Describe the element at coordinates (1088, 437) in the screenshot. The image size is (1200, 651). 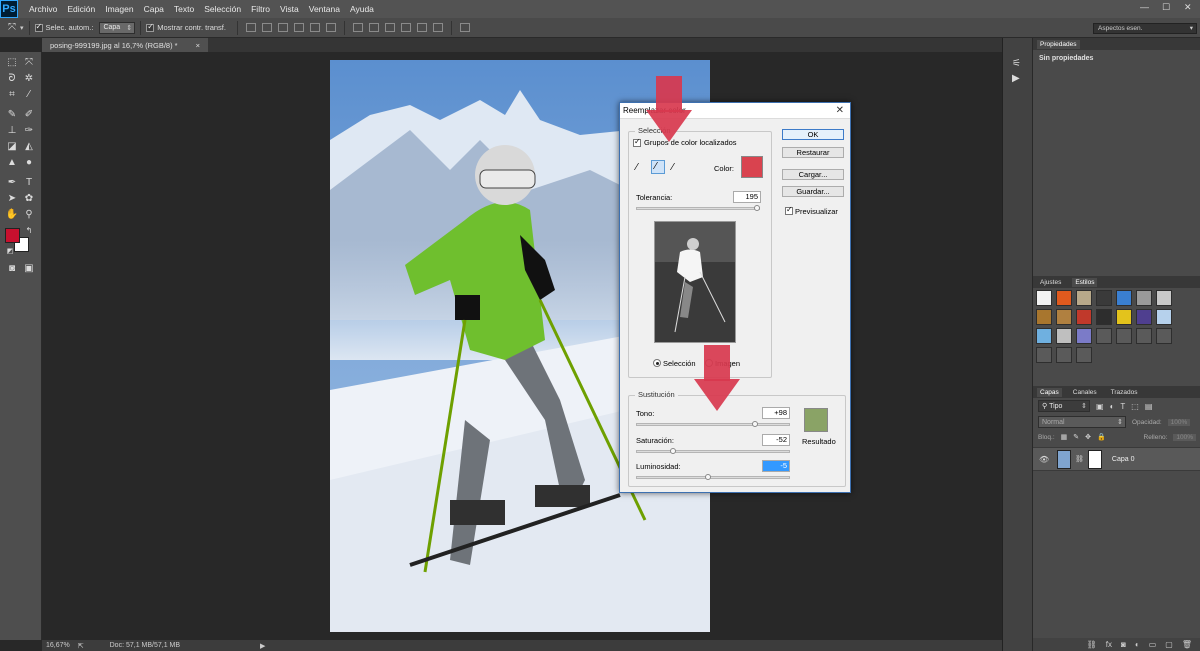
I see `lock-position-icon: ✥` at that location.